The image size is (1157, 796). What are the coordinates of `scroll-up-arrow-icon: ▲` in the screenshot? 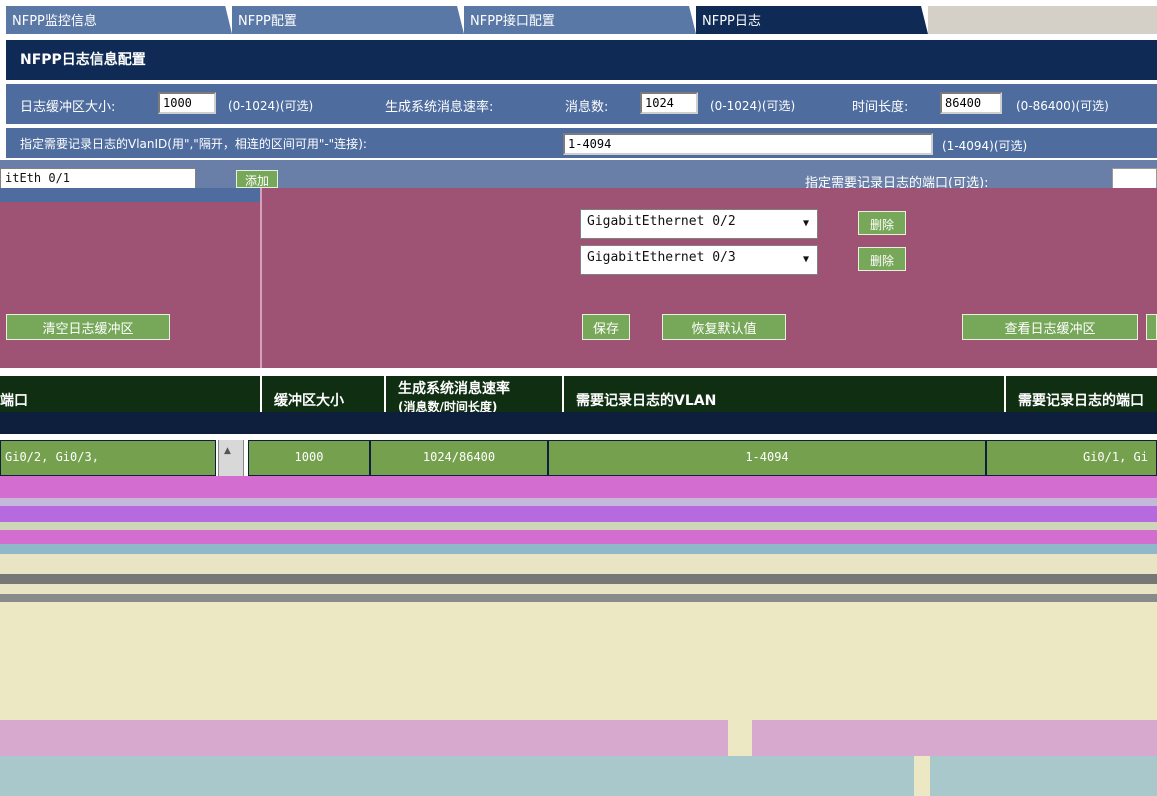 It's located at (230, 451).